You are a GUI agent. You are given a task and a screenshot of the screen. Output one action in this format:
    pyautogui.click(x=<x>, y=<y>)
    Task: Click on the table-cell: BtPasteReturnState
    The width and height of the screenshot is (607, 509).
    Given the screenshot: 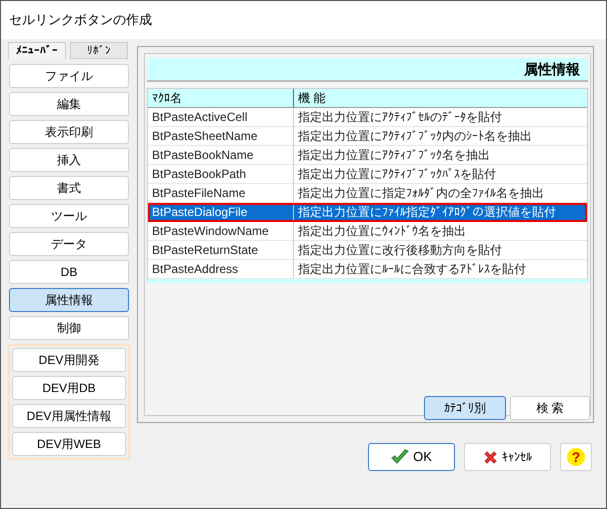 What is the action you would take?
    pyautogui.click(x=221, y=250)
    